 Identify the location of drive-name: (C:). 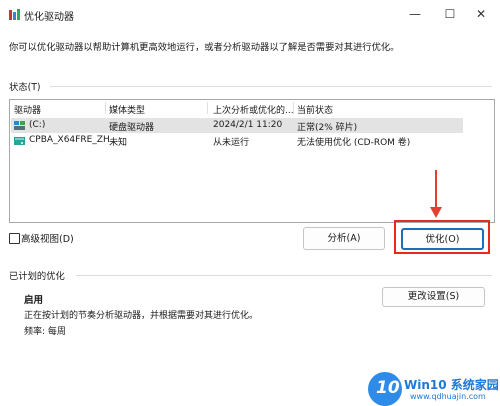
(37, 125).